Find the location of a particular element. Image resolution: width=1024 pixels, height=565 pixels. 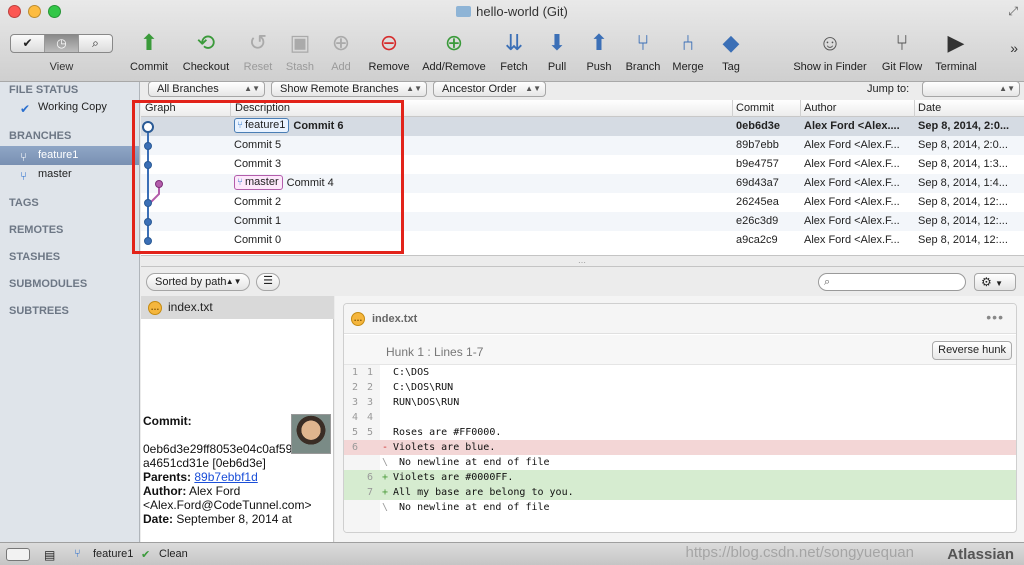

toggle-panel-icon: ▤ is located at coordinates (49, 555).